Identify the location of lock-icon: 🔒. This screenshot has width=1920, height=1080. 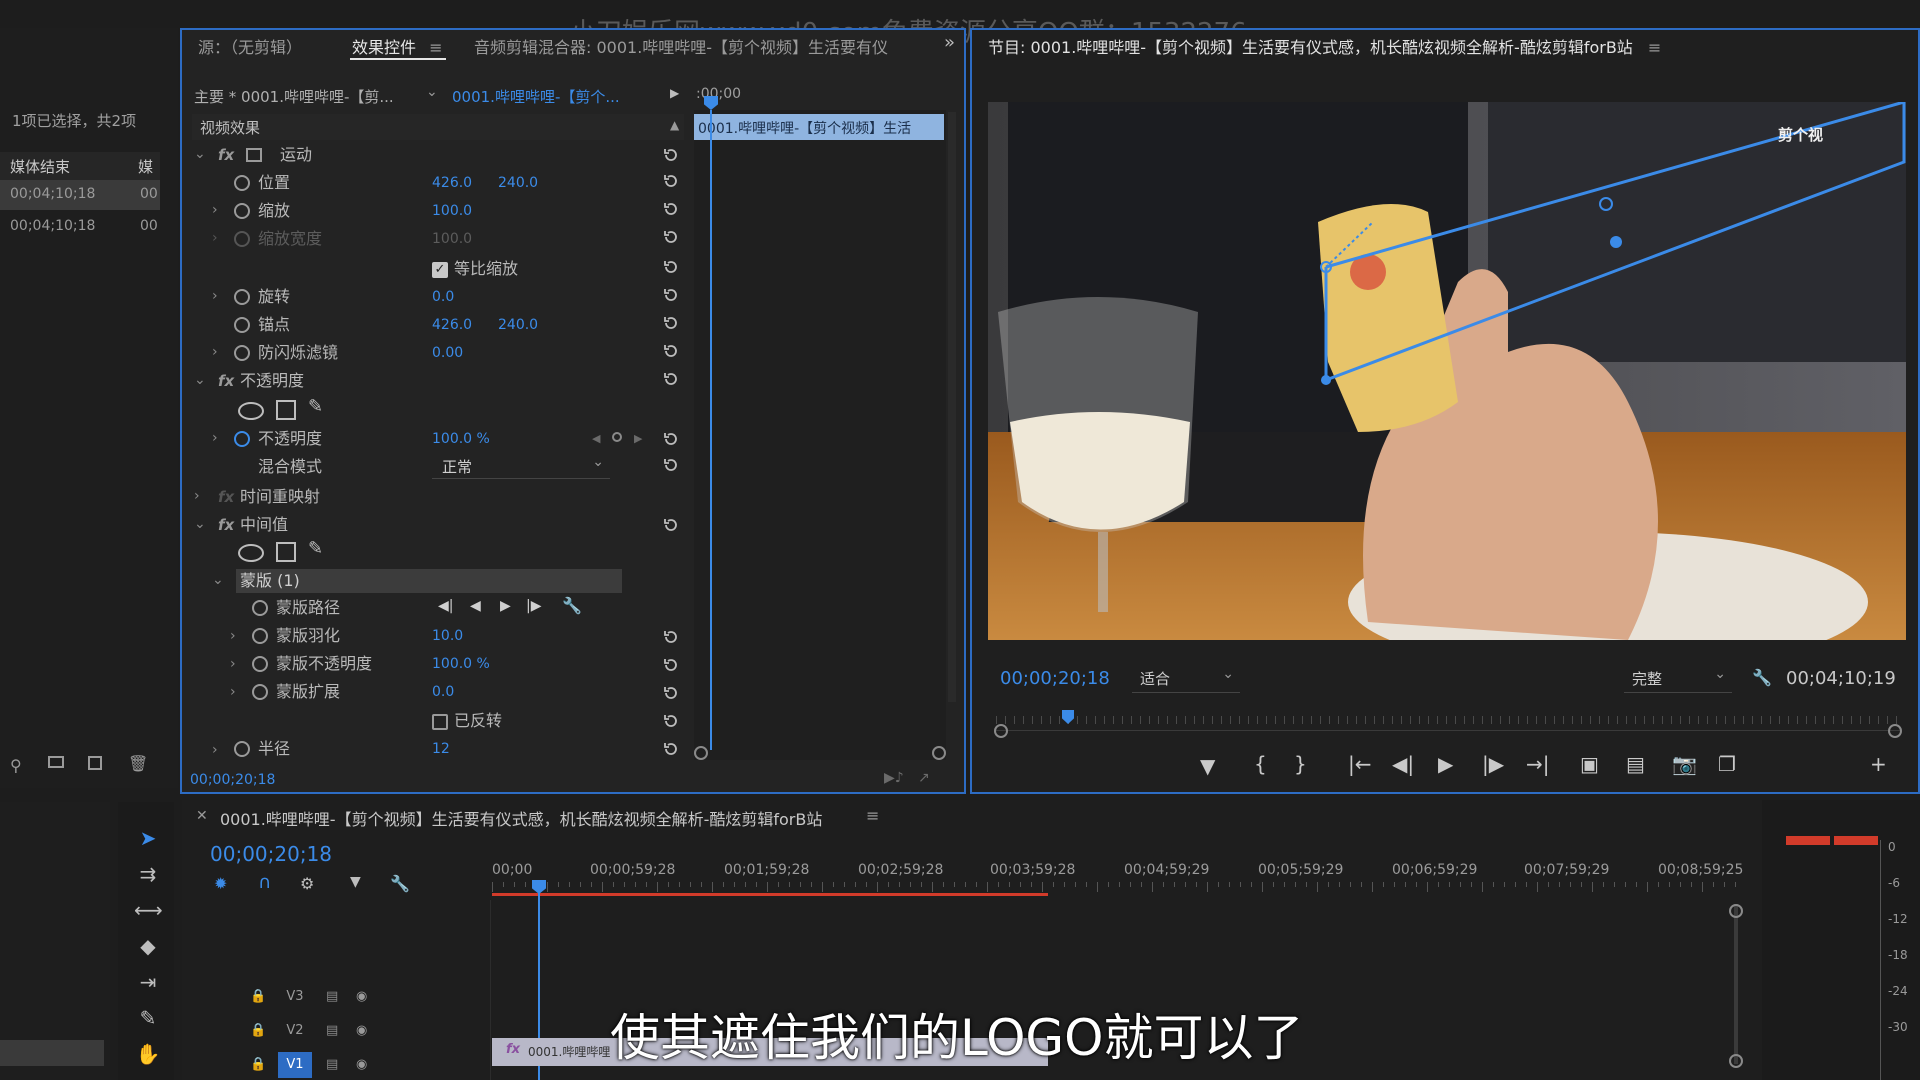
(258, 997).